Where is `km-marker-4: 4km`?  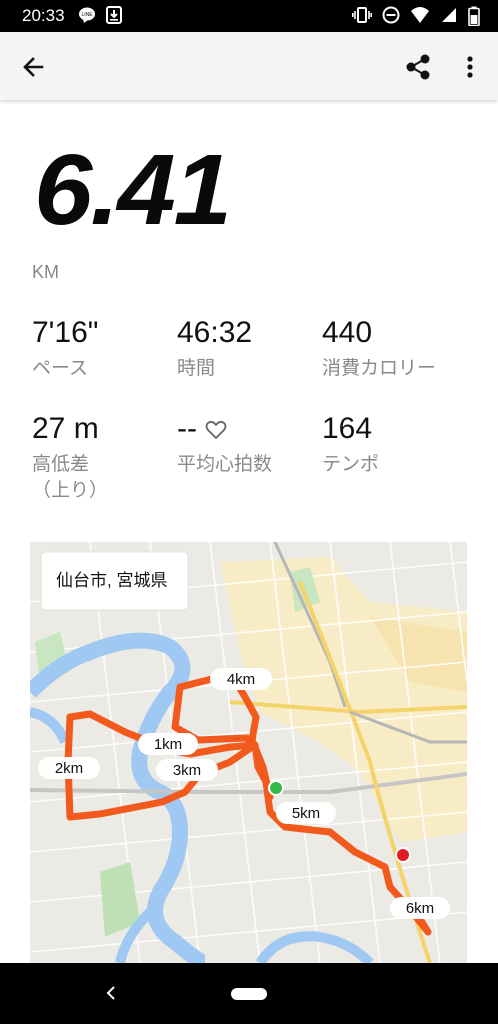 km-marker-4: 4km is located at coordinates (241, 679).